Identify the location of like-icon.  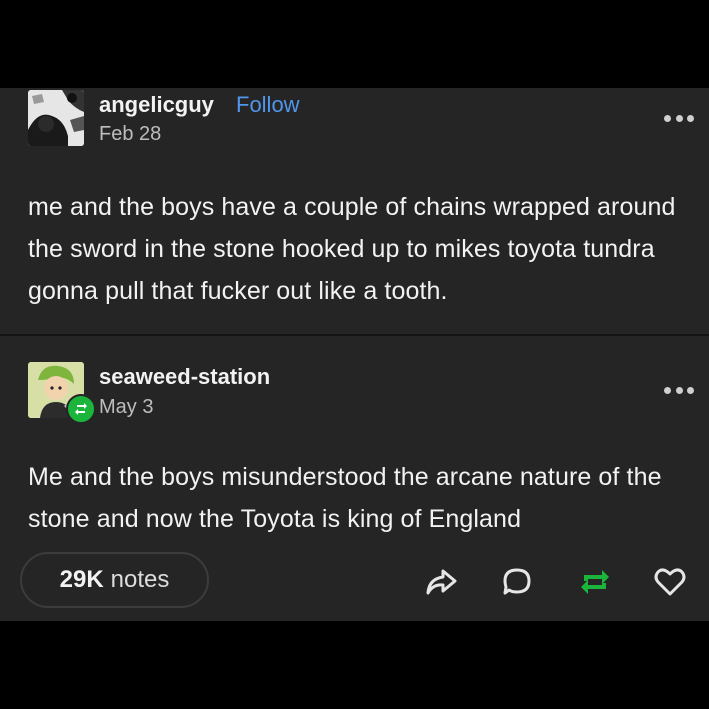
(670, 582).